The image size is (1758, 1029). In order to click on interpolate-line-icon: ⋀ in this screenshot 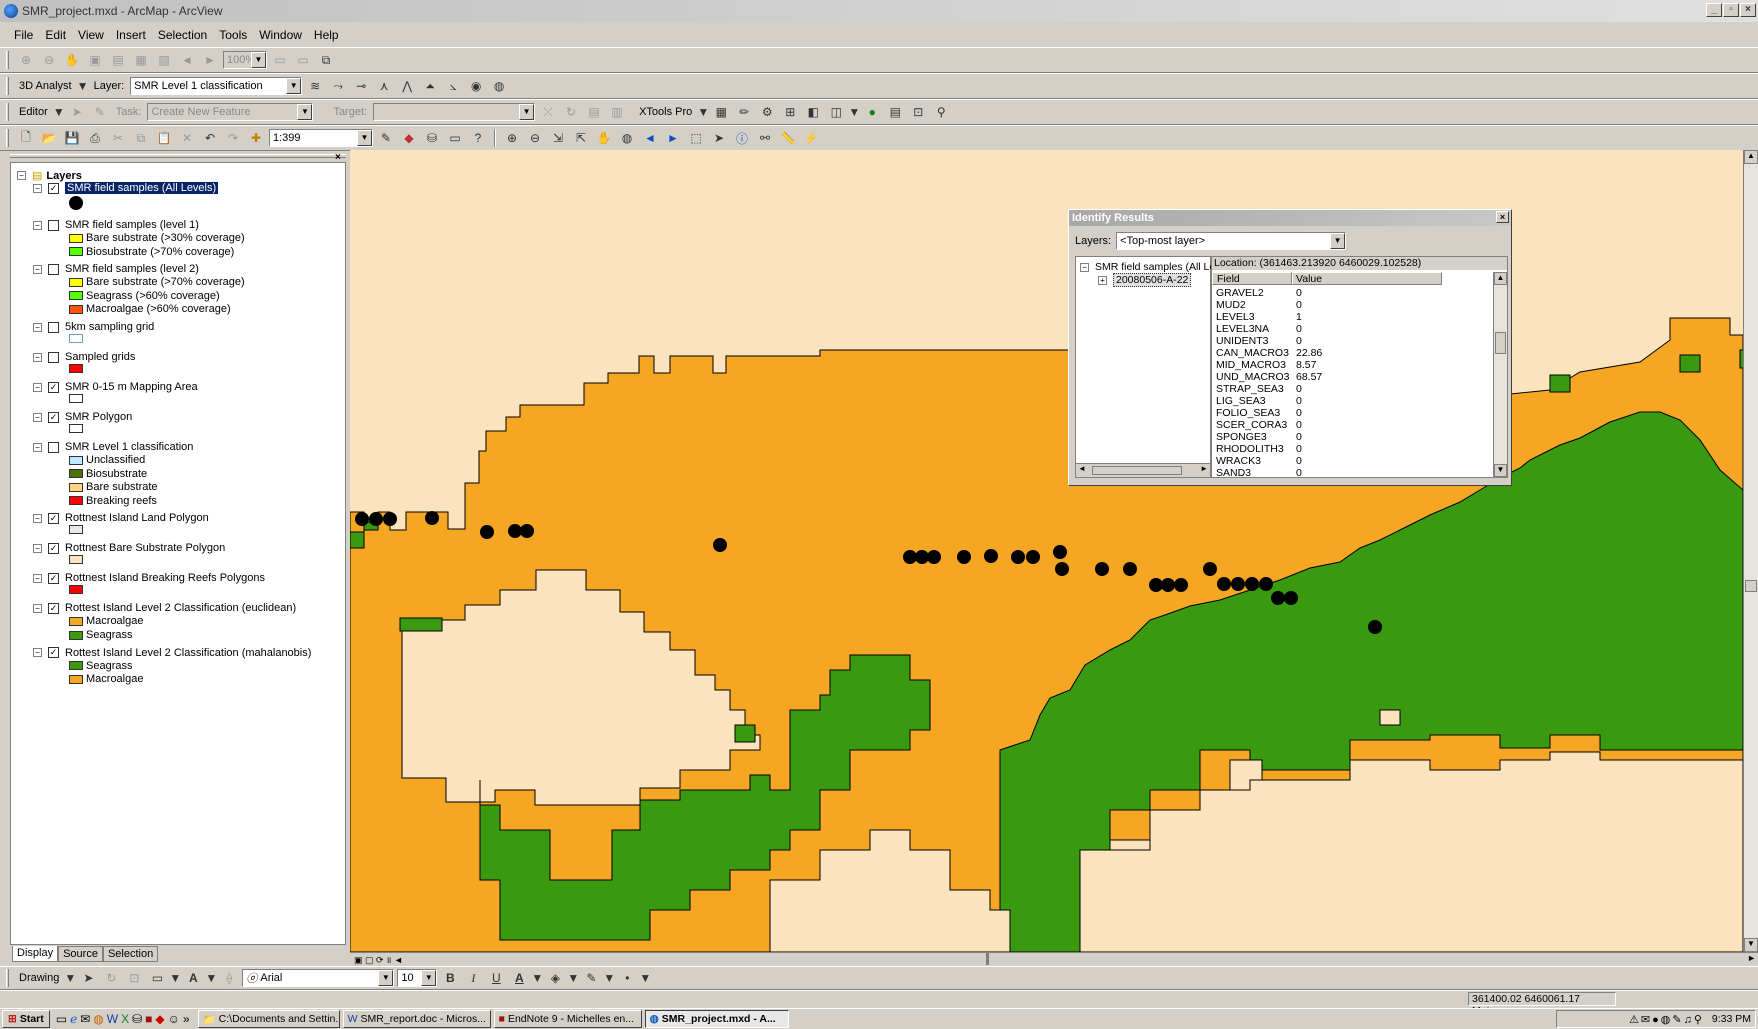, I will do `click(407, 86)`.